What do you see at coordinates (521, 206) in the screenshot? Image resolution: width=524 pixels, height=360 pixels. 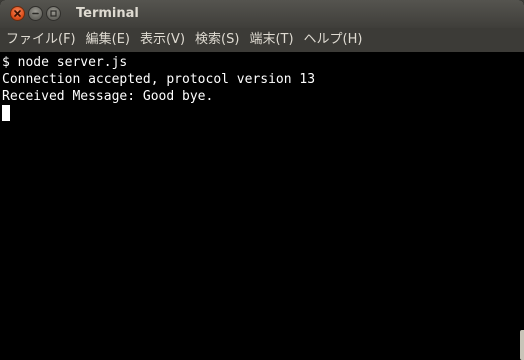 I see `scrollbar` at bounding box center [521, 206].